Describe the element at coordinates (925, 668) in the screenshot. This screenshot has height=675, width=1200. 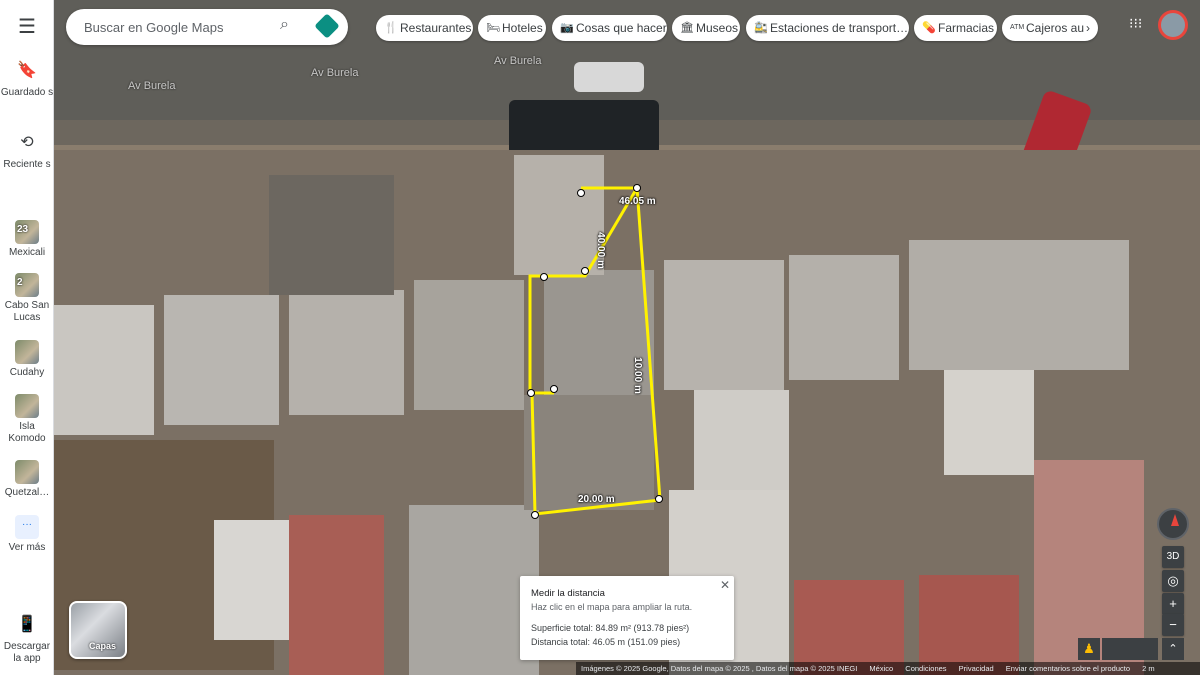
I see `footer-link-terms: Condiciones` at that location.